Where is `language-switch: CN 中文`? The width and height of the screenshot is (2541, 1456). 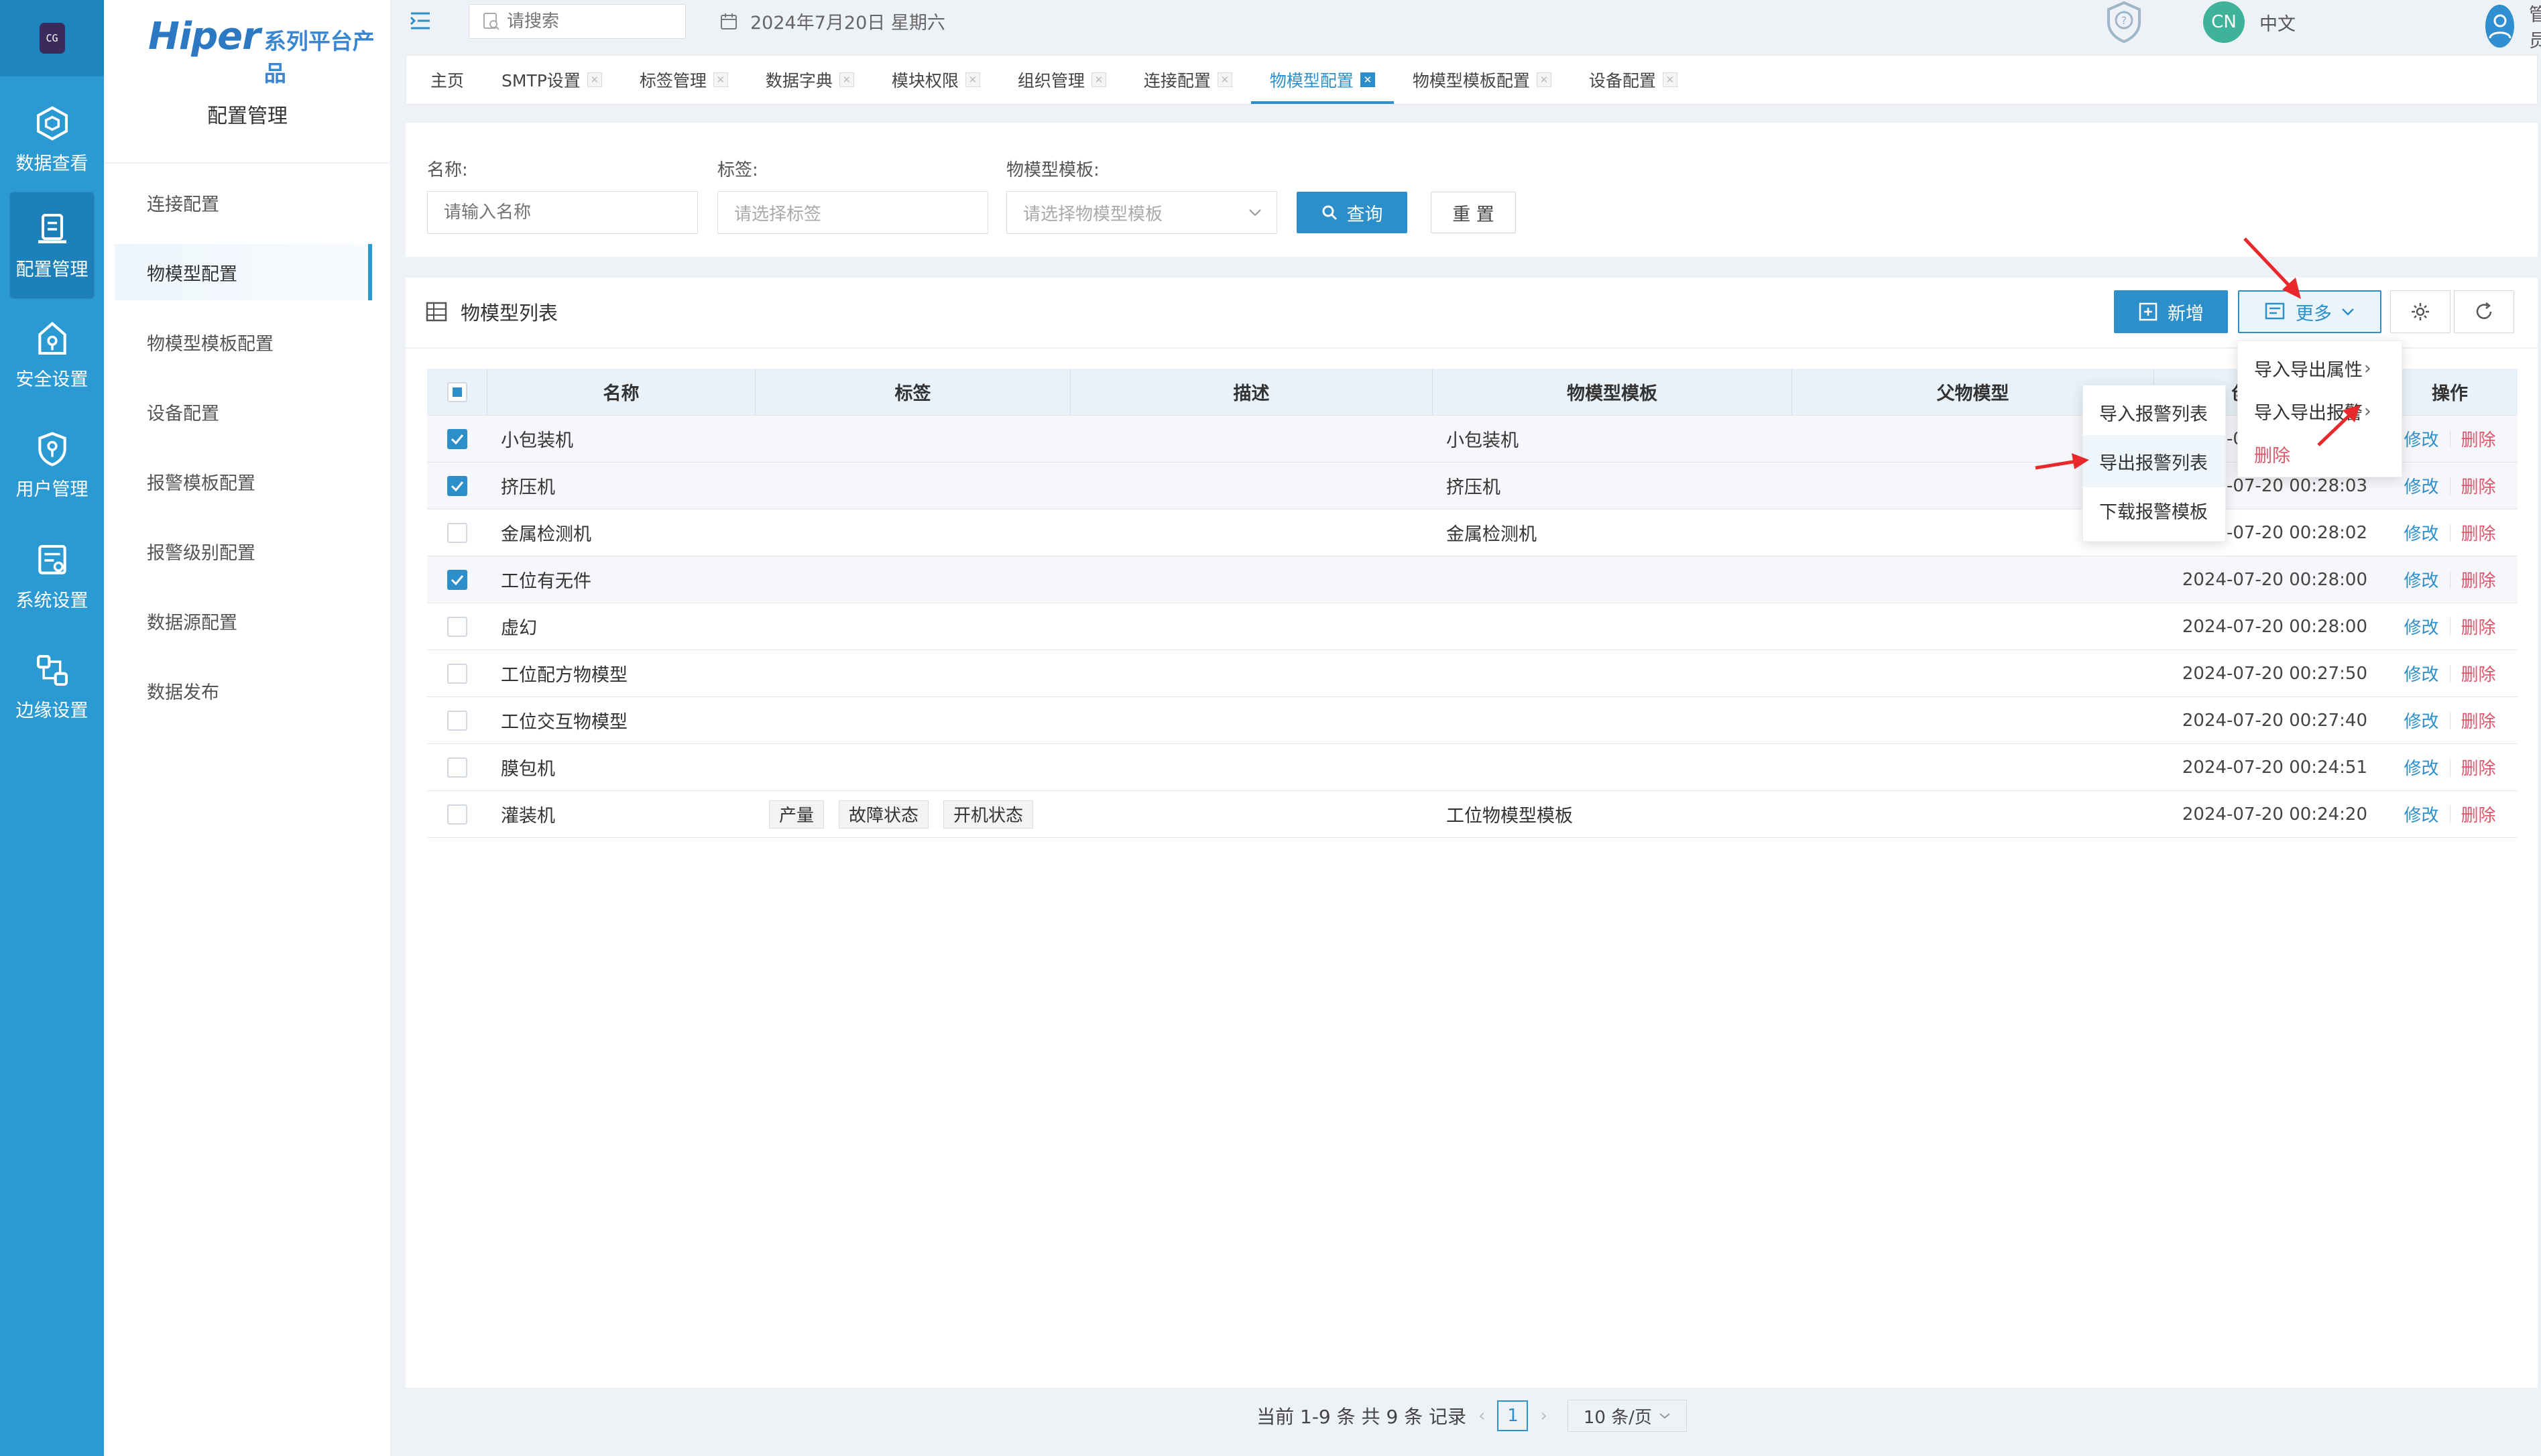
language-switch: CN 中文 is located at coordinates (2249, 22).